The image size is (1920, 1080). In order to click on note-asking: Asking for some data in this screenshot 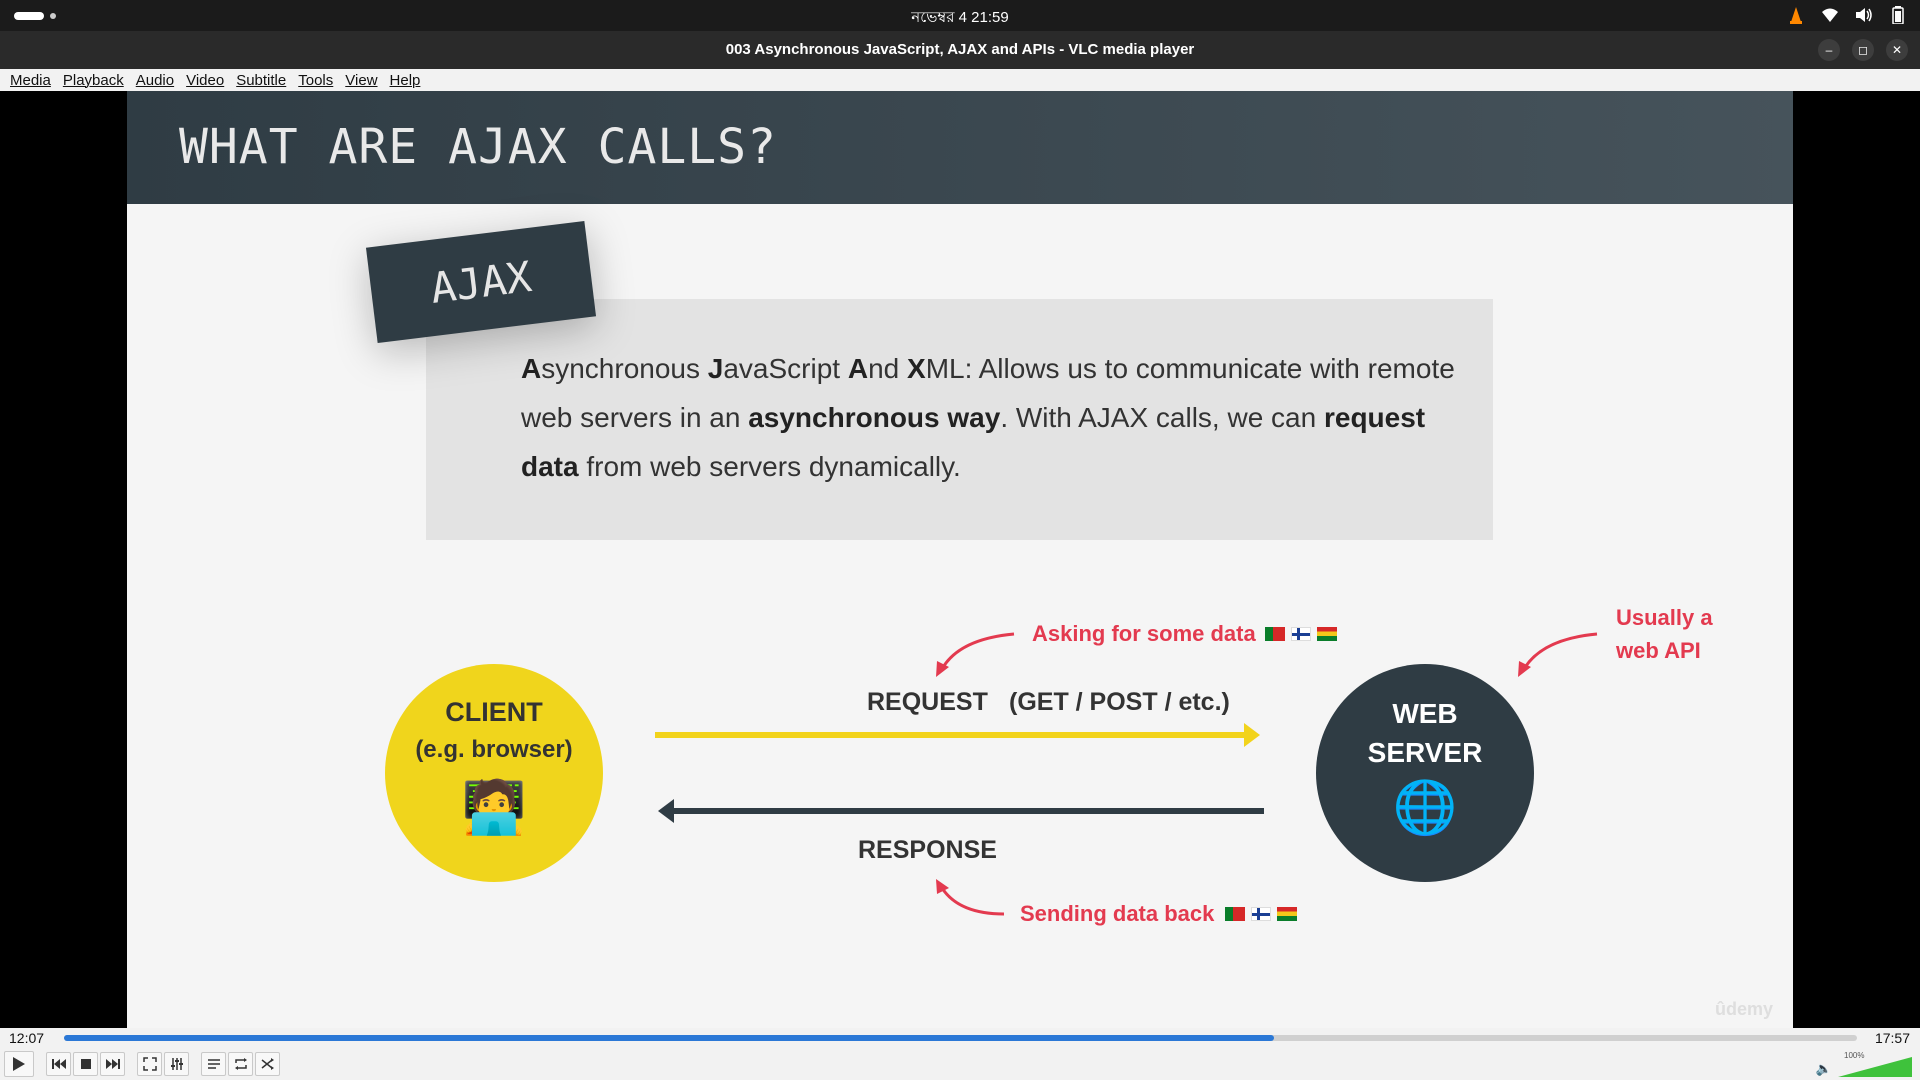, I will do `click(1144, 633)`.